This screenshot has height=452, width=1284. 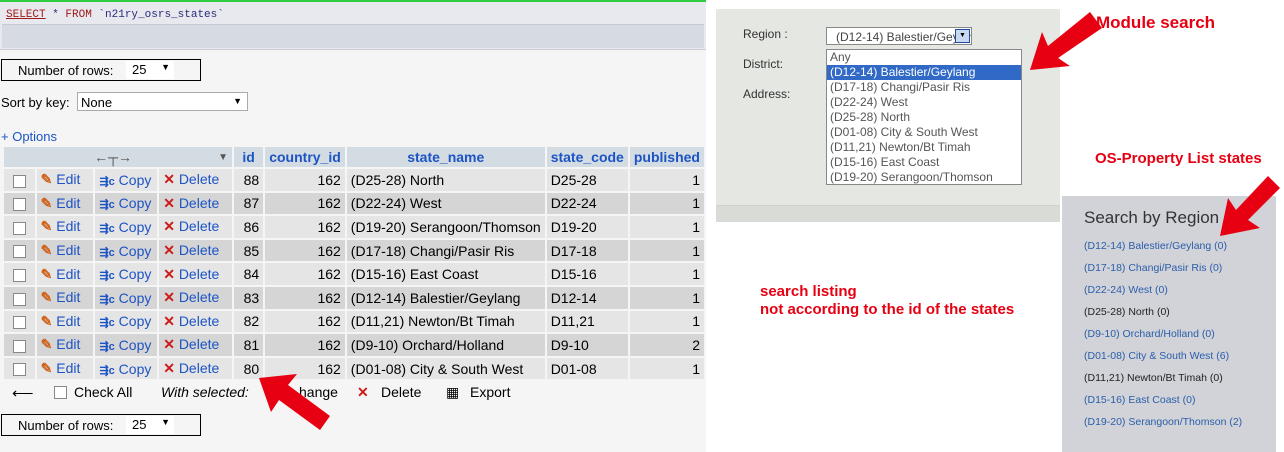 I want to click on region-list-item: (D01-08) City & South West (6), so click(x=1156, y=356).